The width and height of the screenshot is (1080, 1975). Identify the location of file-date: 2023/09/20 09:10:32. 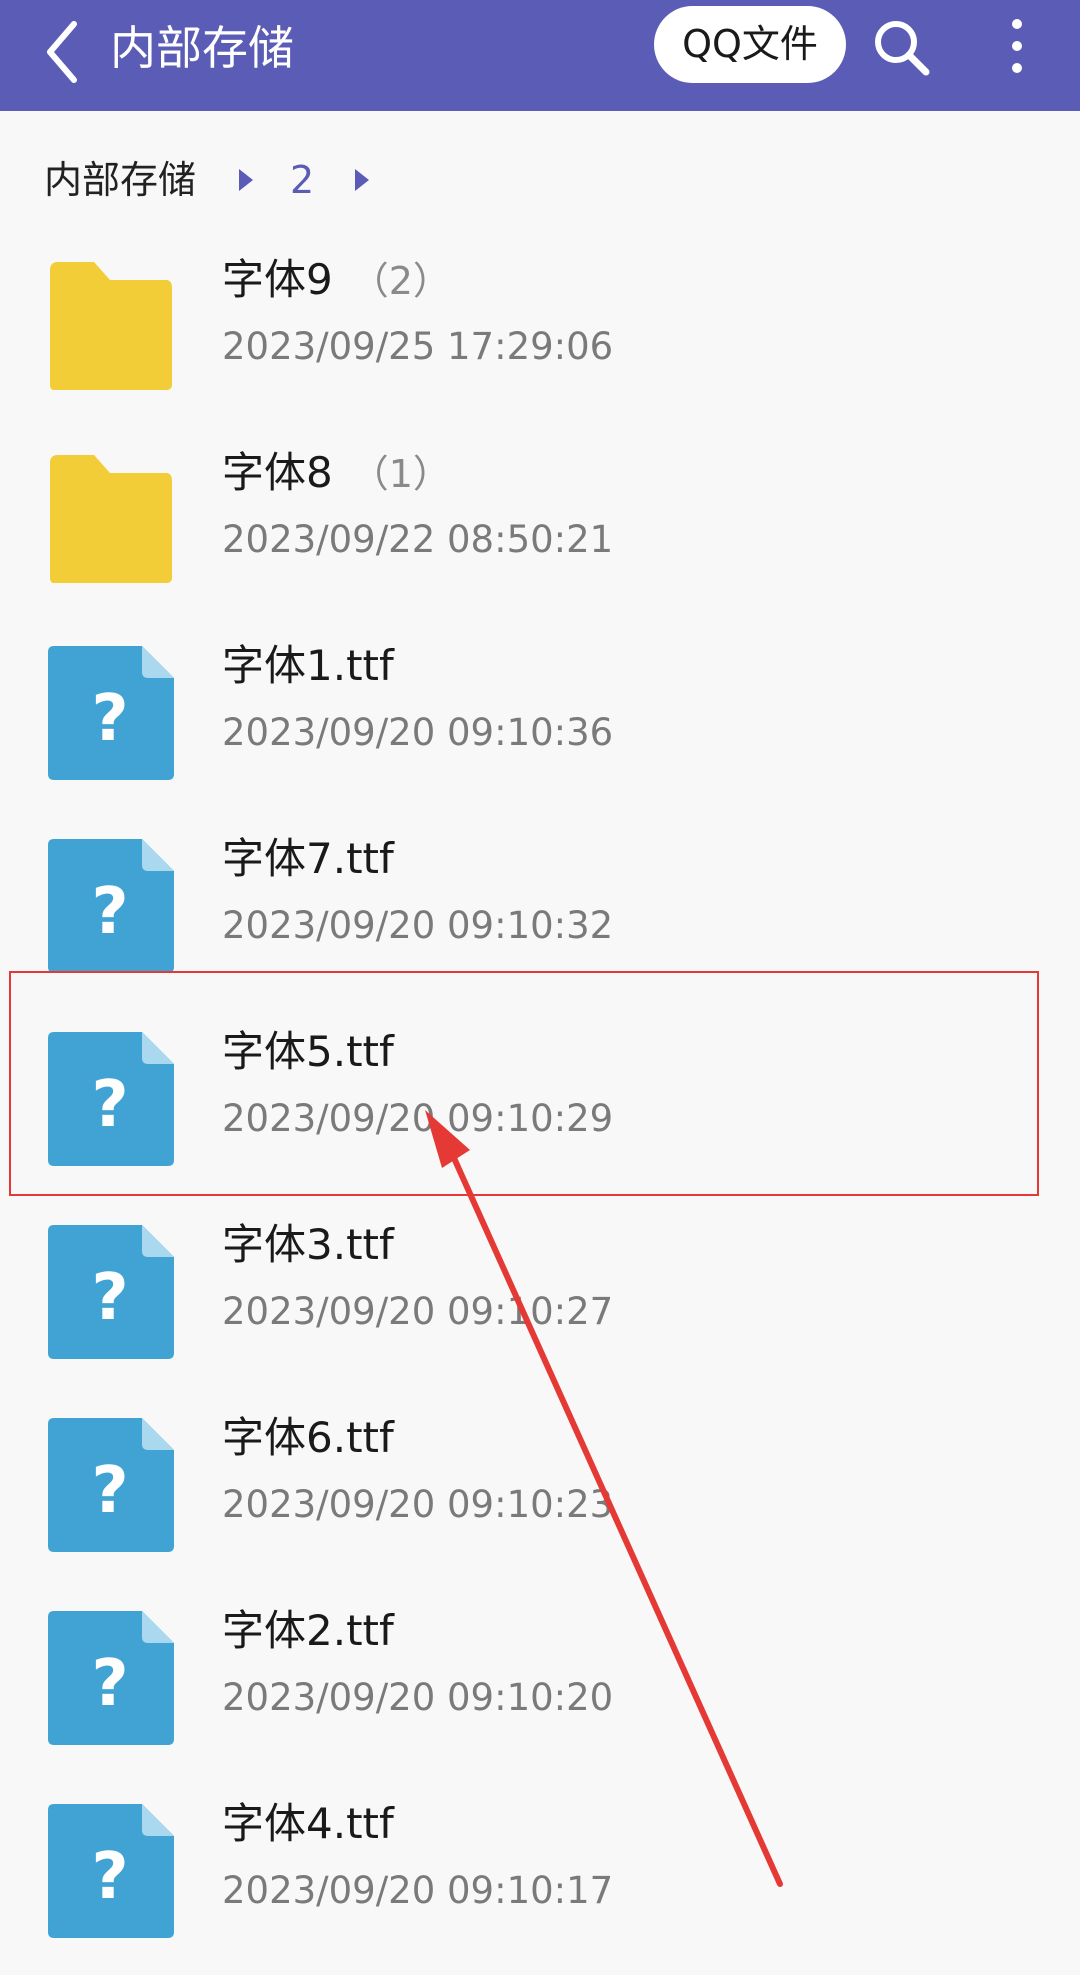
(418, 925).